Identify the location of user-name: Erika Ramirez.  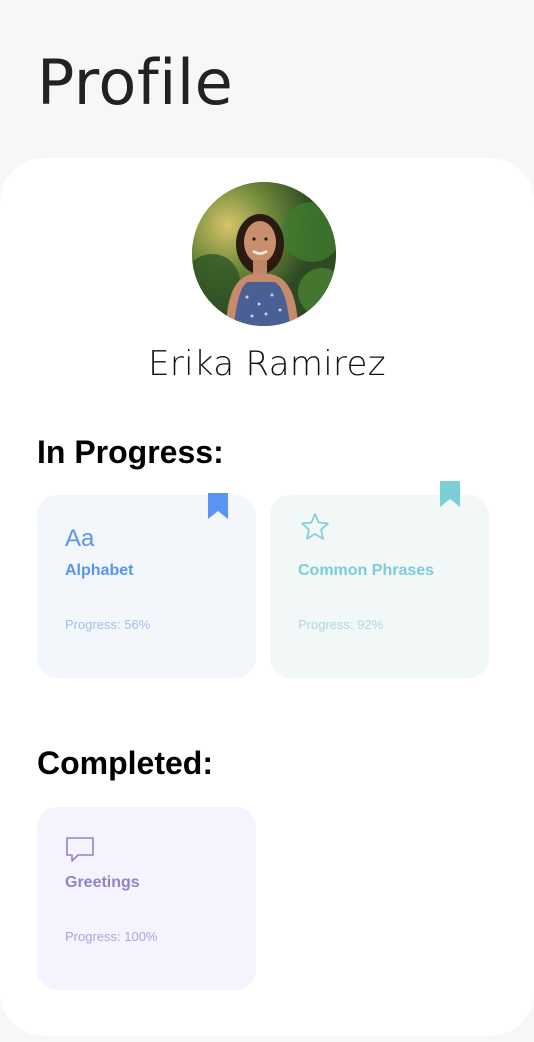
(267, 364).